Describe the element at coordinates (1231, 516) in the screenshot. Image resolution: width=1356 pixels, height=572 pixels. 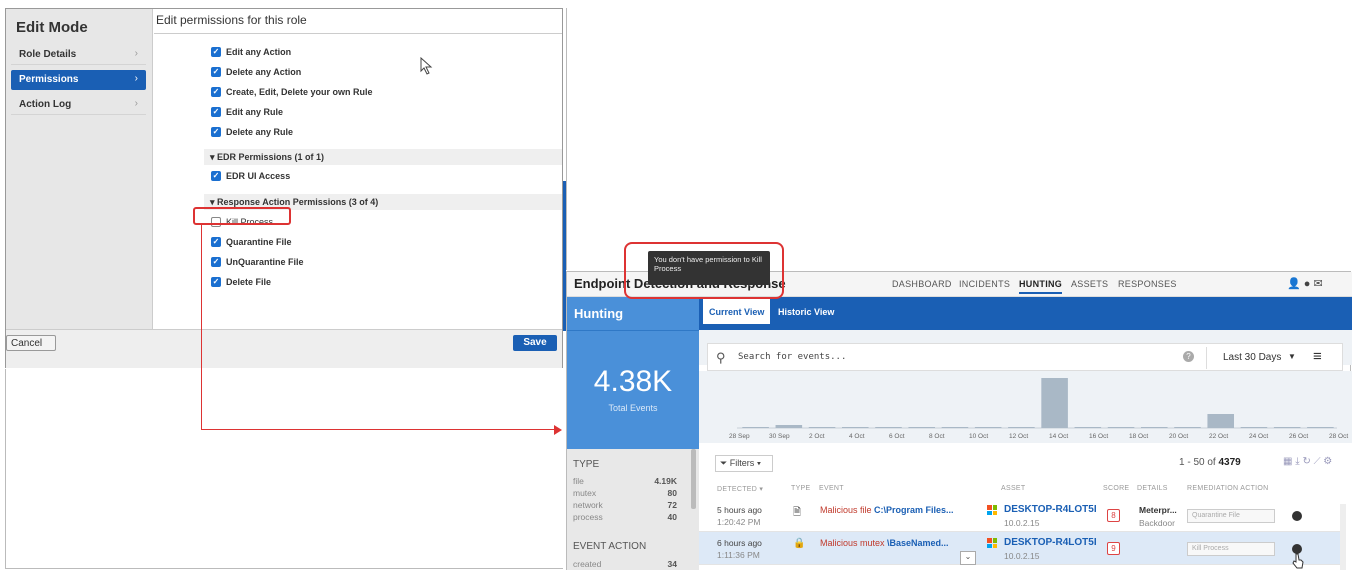
I see `remediation-select: Quarantine File` at that location.